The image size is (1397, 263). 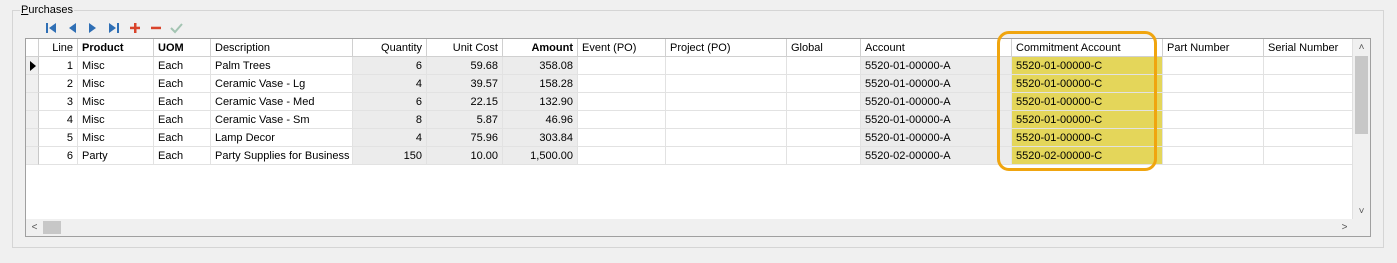 I want to click on cell-desc: Palm Trees, so click(x=282, y=66).